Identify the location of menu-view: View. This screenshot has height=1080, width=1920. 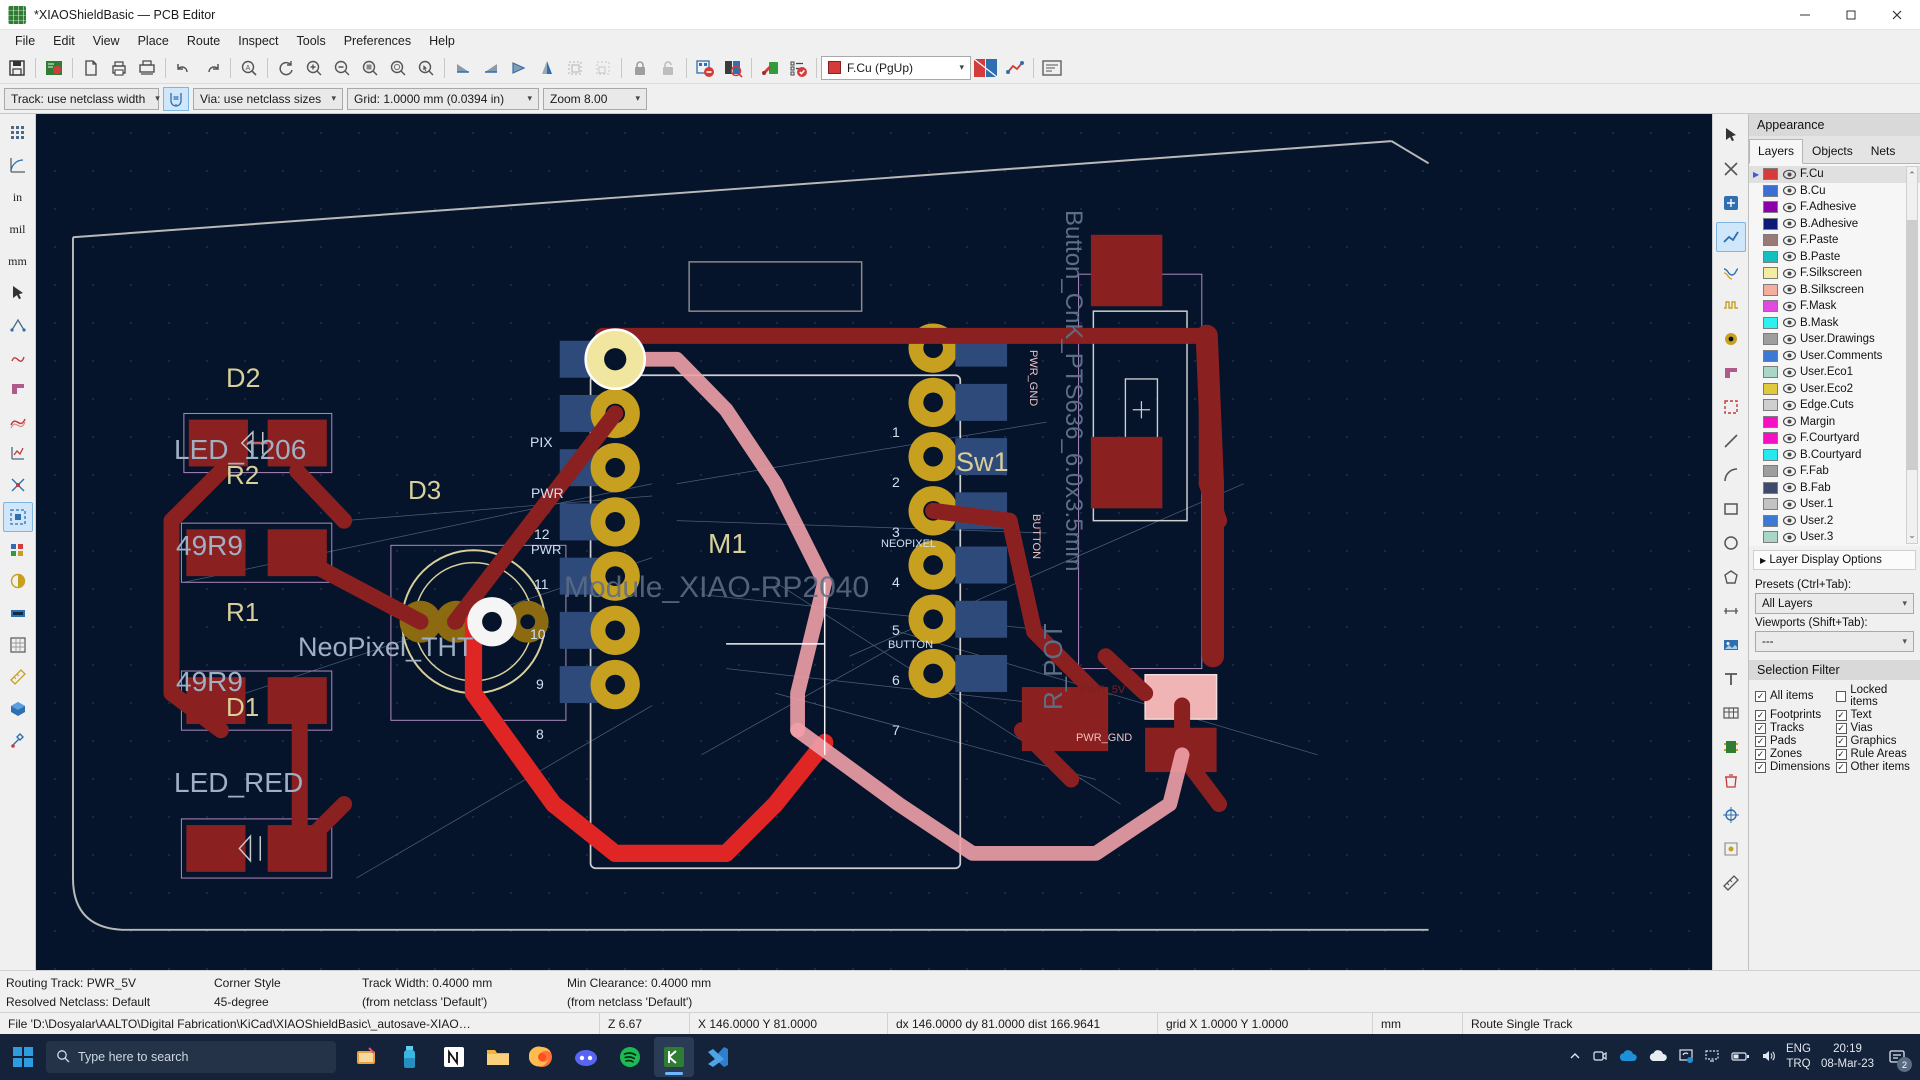
(106, 41).